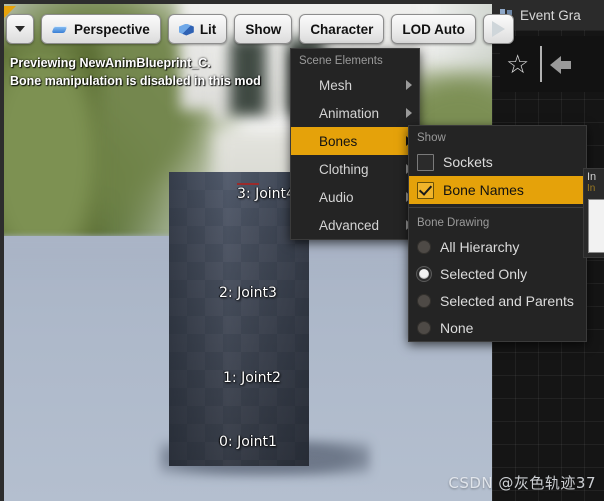  Describe the element at coordinates (457, 327) in the screenshot. I see `radio-label: None` at that location.